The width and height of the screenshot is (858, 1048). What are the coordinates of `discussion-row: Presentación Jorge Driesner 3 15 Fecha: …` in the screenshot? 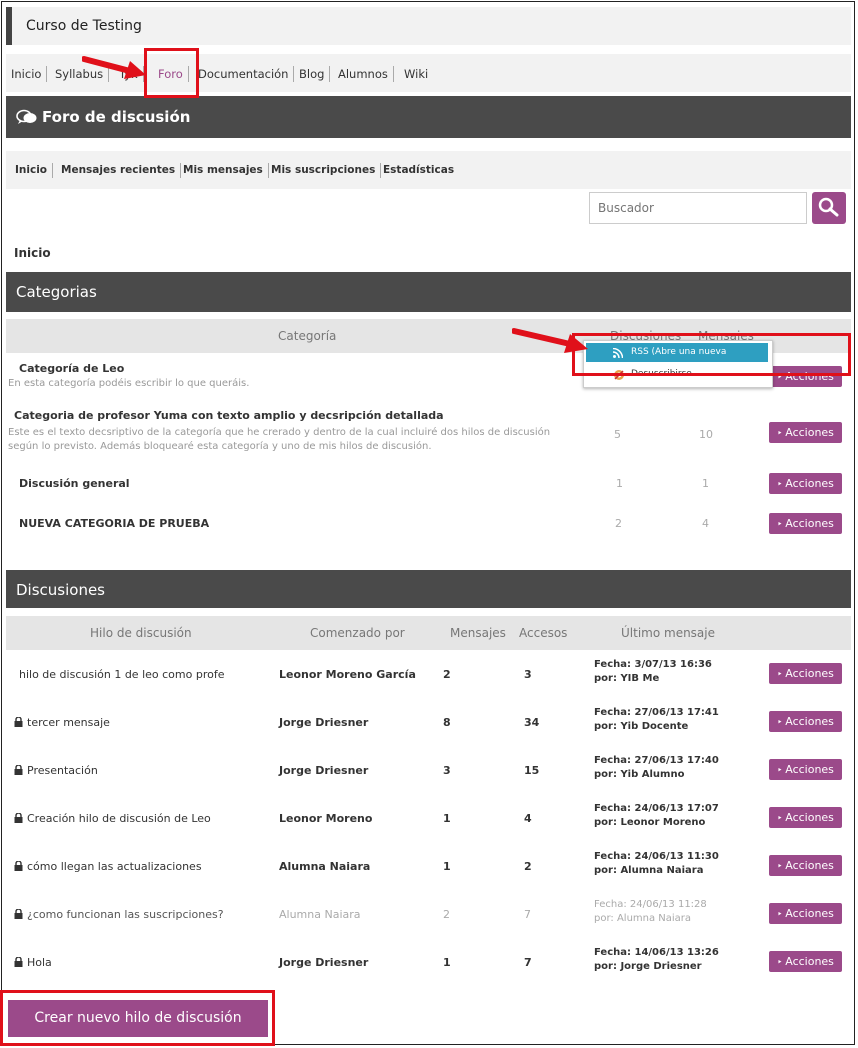 It's located at (428, 770).